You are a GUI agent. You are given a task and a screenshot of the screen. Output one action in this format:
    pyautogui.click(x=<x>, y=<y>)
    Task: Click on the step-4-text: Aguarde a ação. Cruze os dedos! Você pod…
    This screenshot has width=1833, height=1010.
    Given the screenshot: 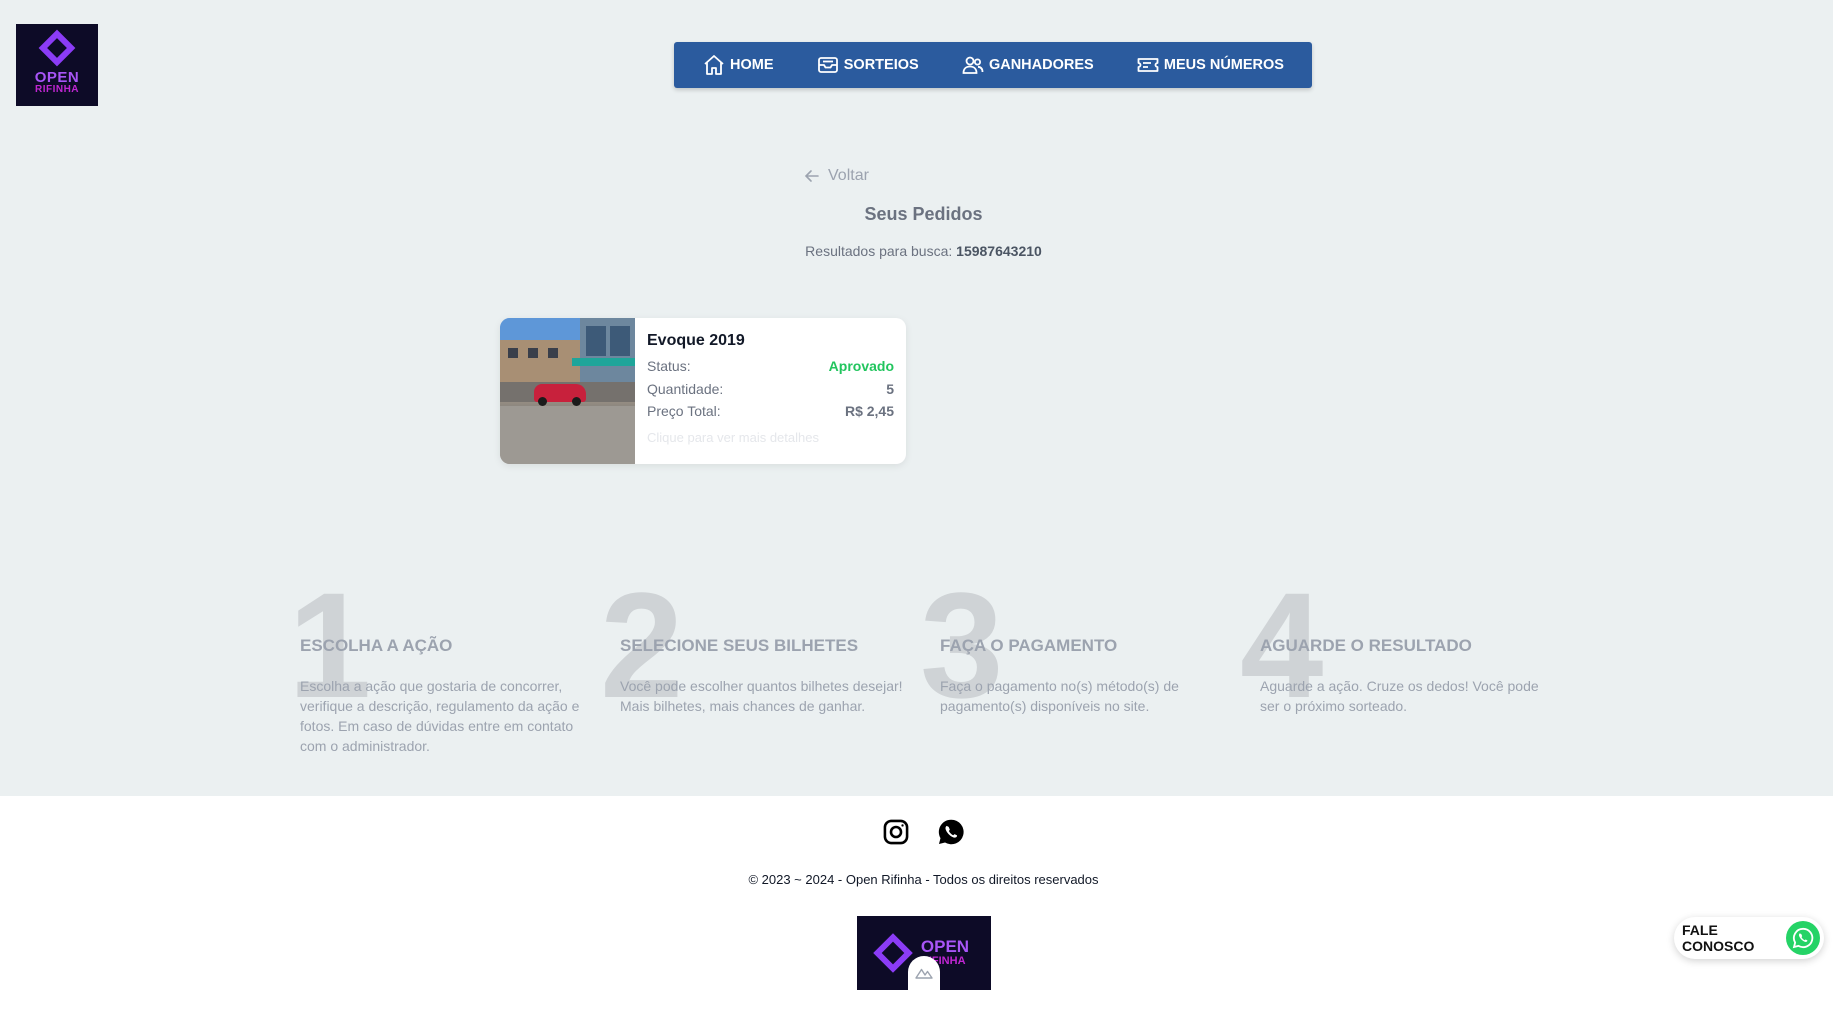 What is the action you would take?
    pyautogui.click(x=1399, y=696)
    